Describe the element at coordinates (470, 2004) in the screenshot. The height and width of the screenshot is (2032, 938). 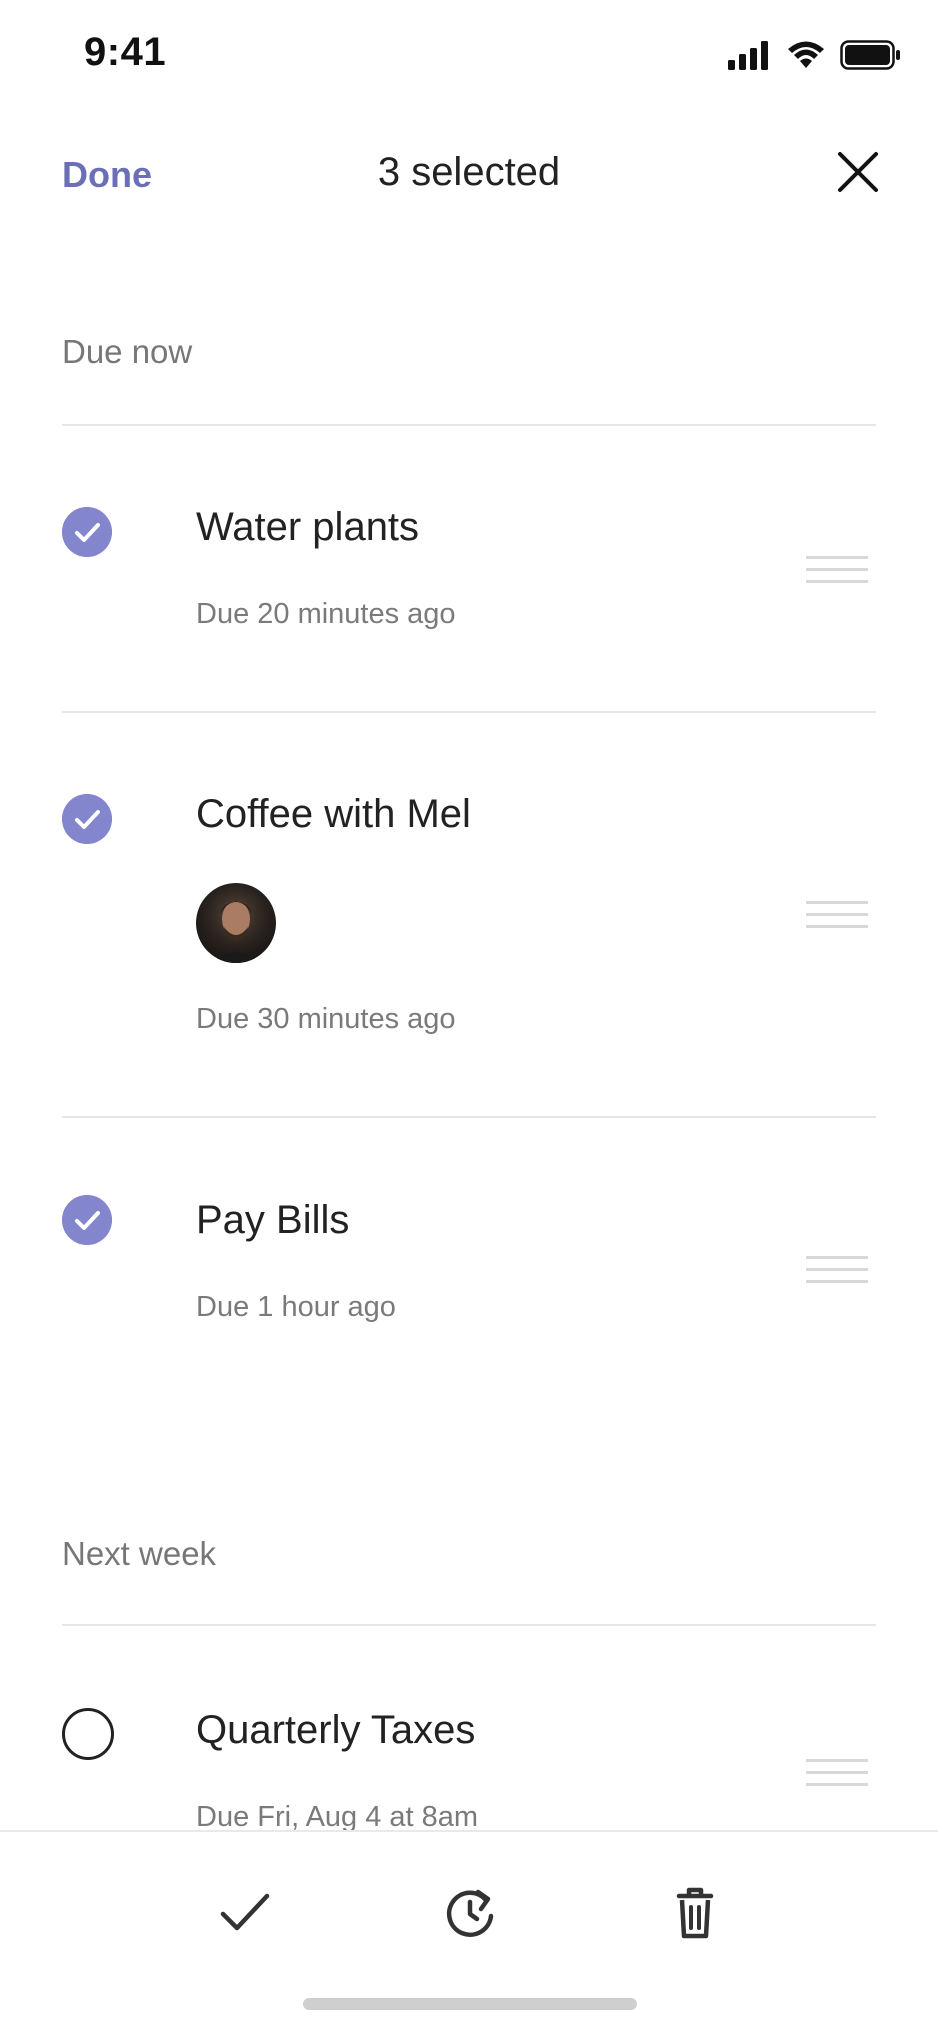
I see `home-indicator` at that location.